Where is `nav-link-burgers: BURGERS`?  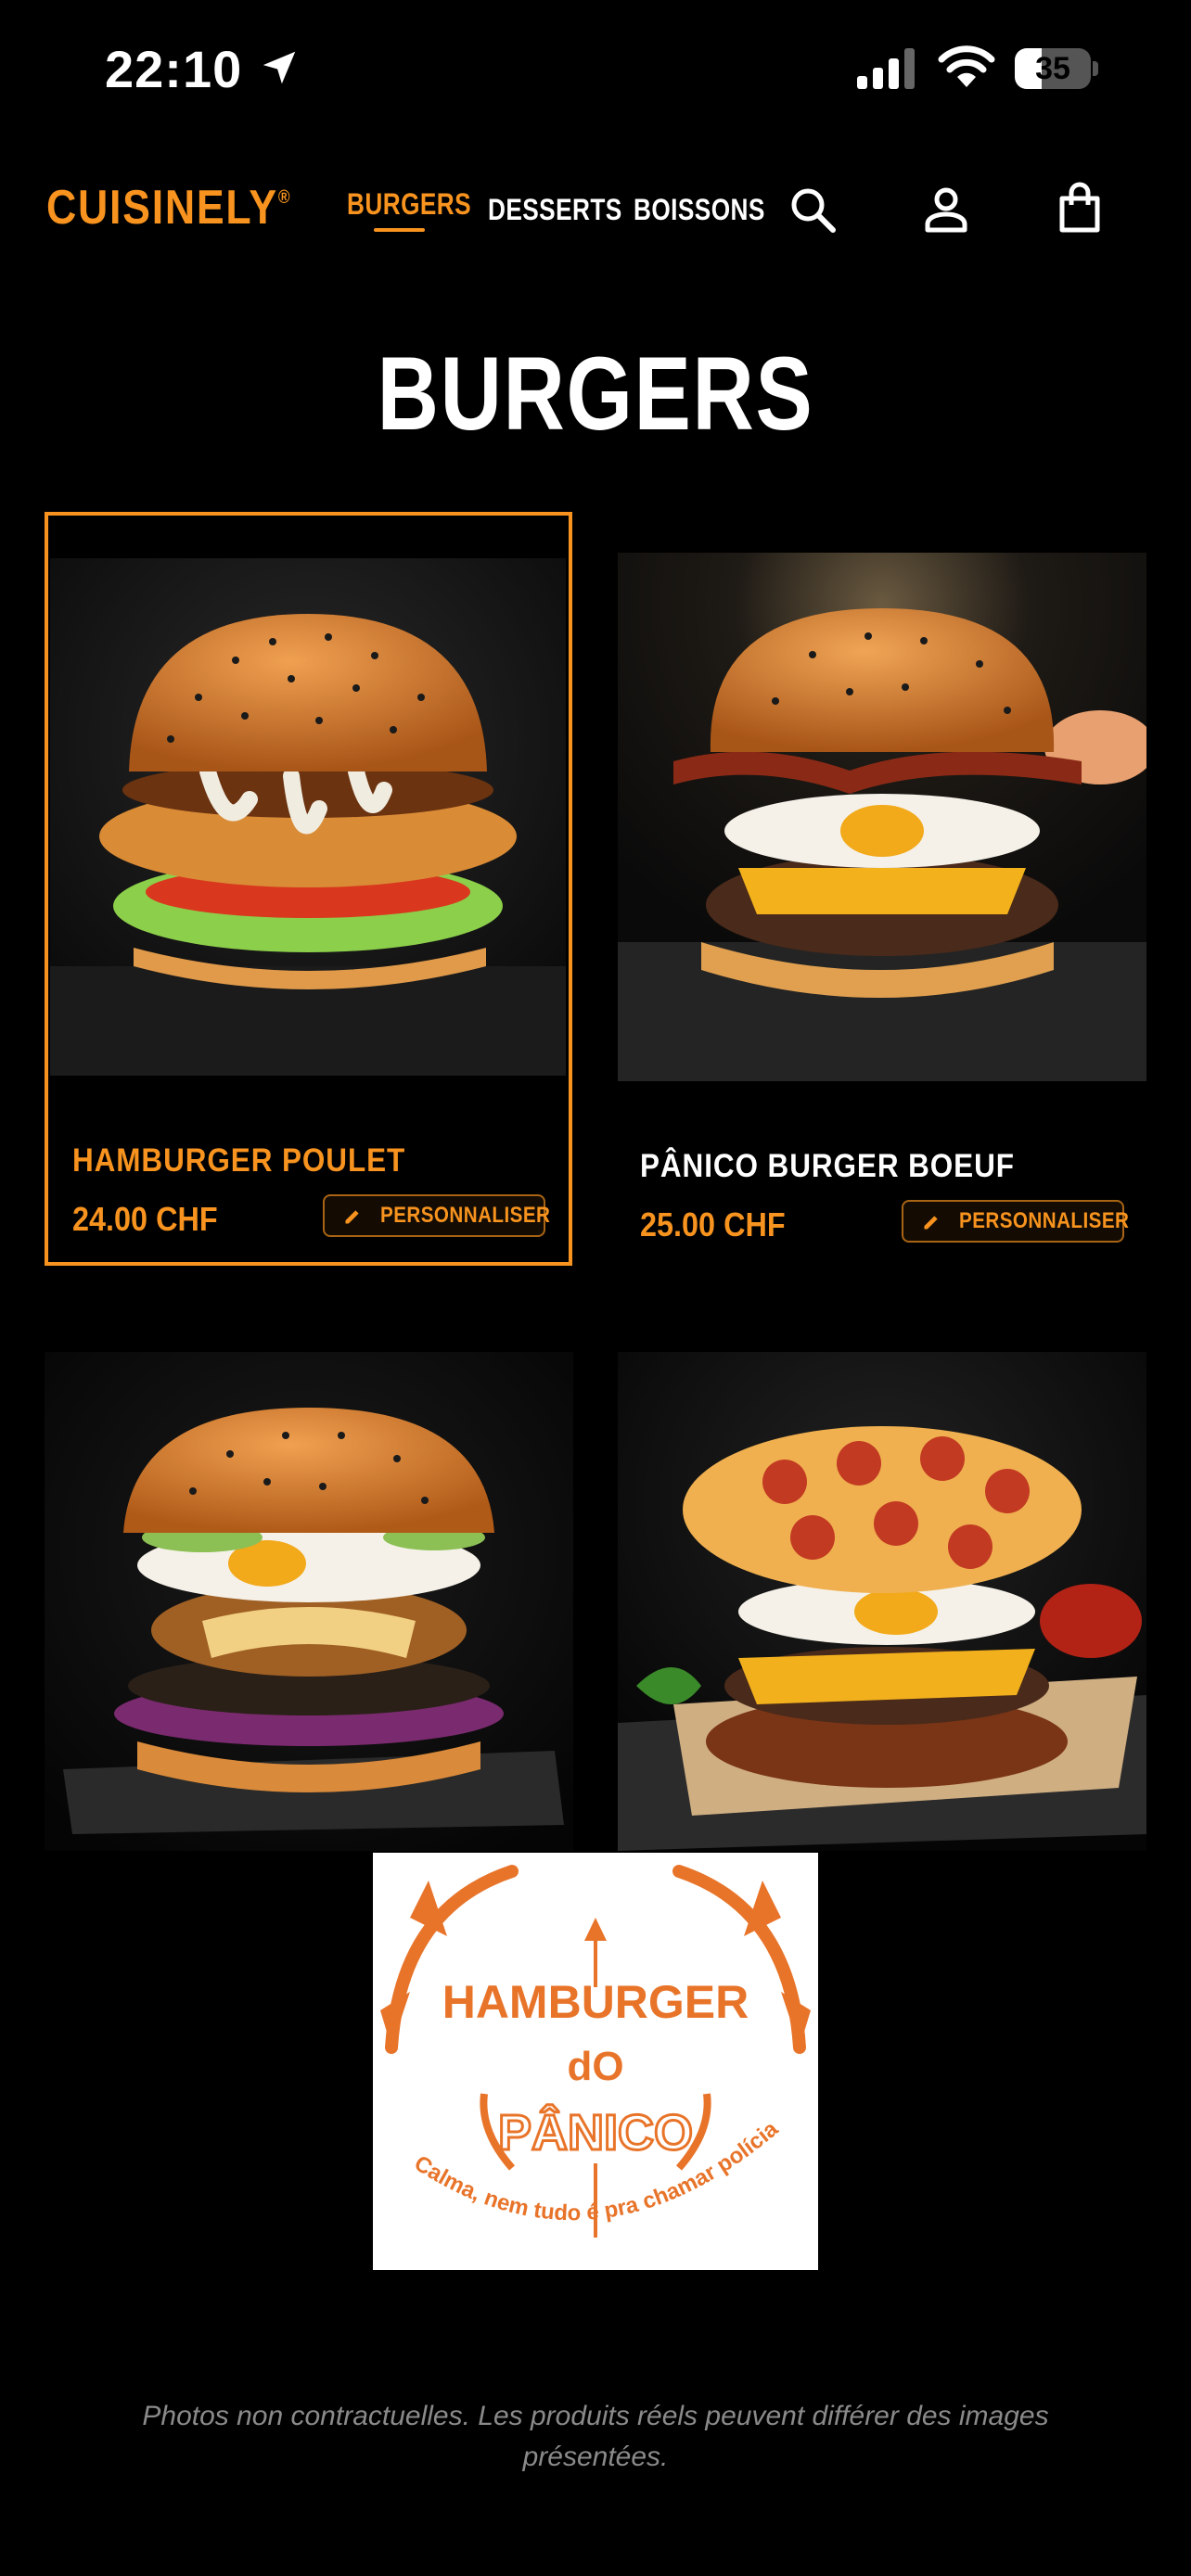
nav-link-burgers: BURGERS is located at coordinates (409, 204).